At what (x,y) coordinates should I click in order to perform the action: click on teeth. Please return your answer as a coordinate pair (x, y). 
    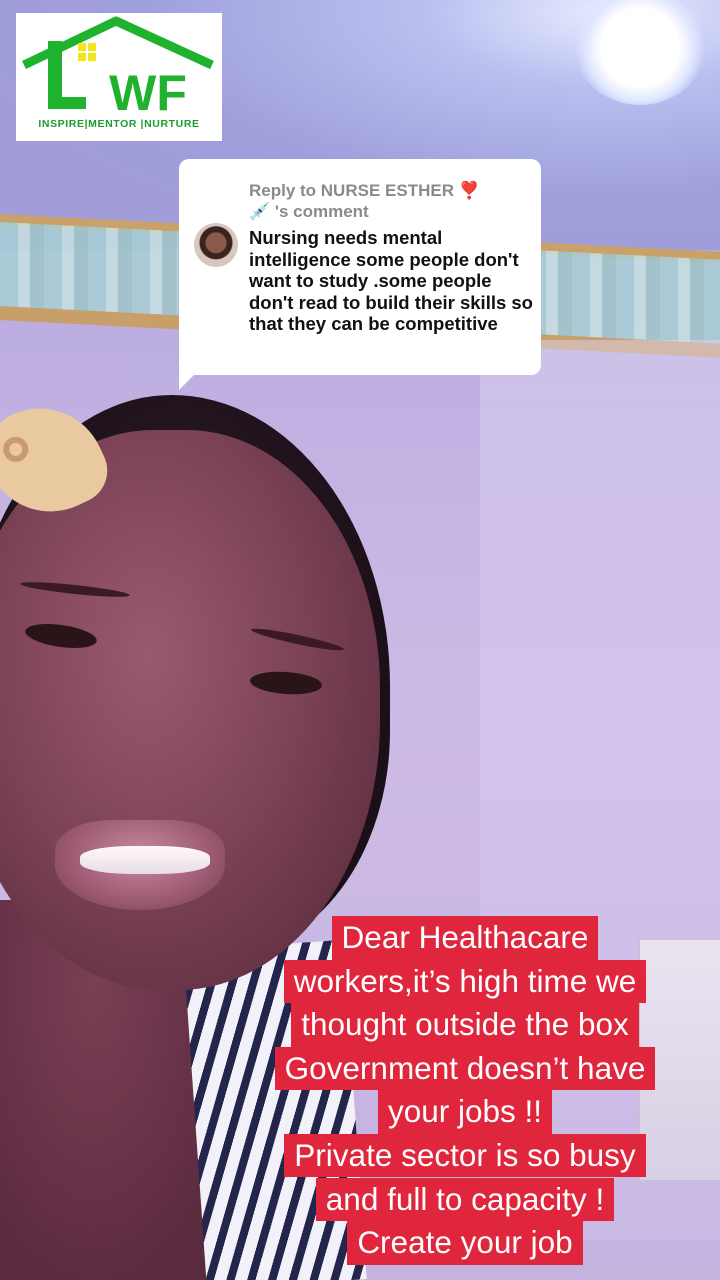
    Looking at the image, I should click on (145, 860).